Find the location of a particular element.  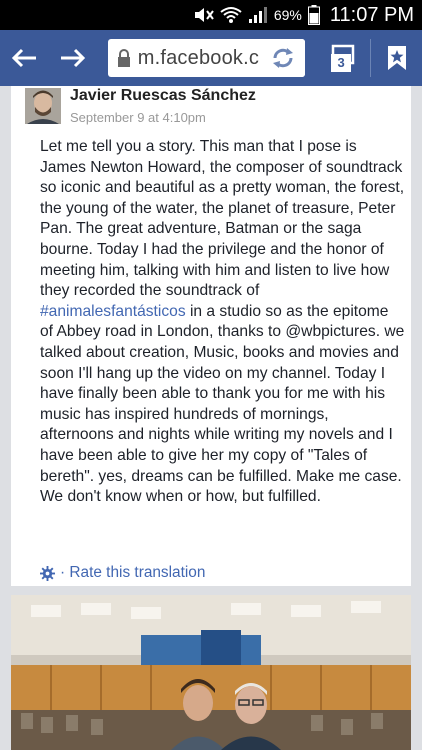

back-button is located at coordinates (24, 58).